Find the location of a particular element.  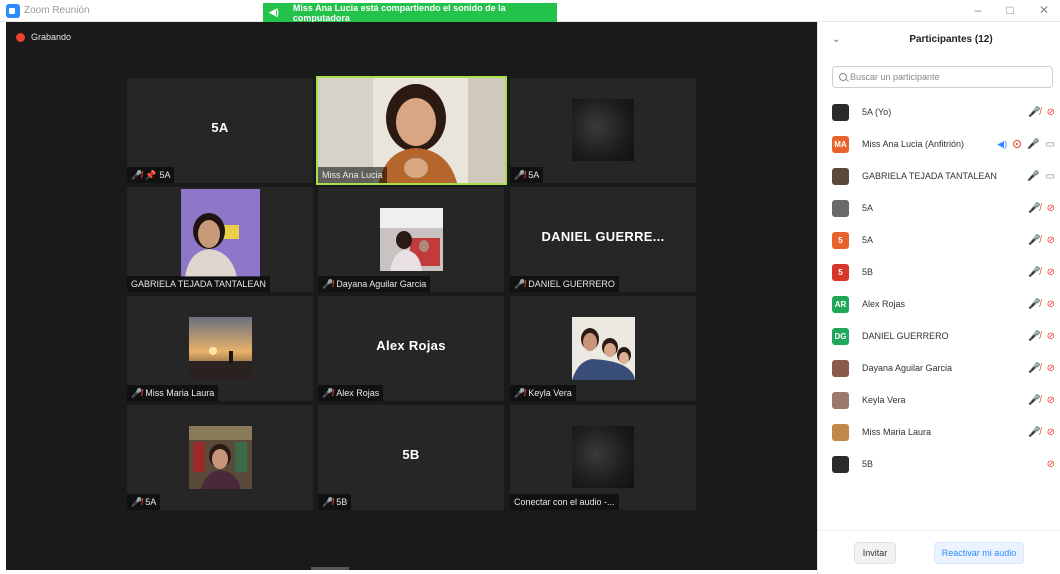

video-tile: 5B 🎤̸ 5B is located at coordinates (411, 457).